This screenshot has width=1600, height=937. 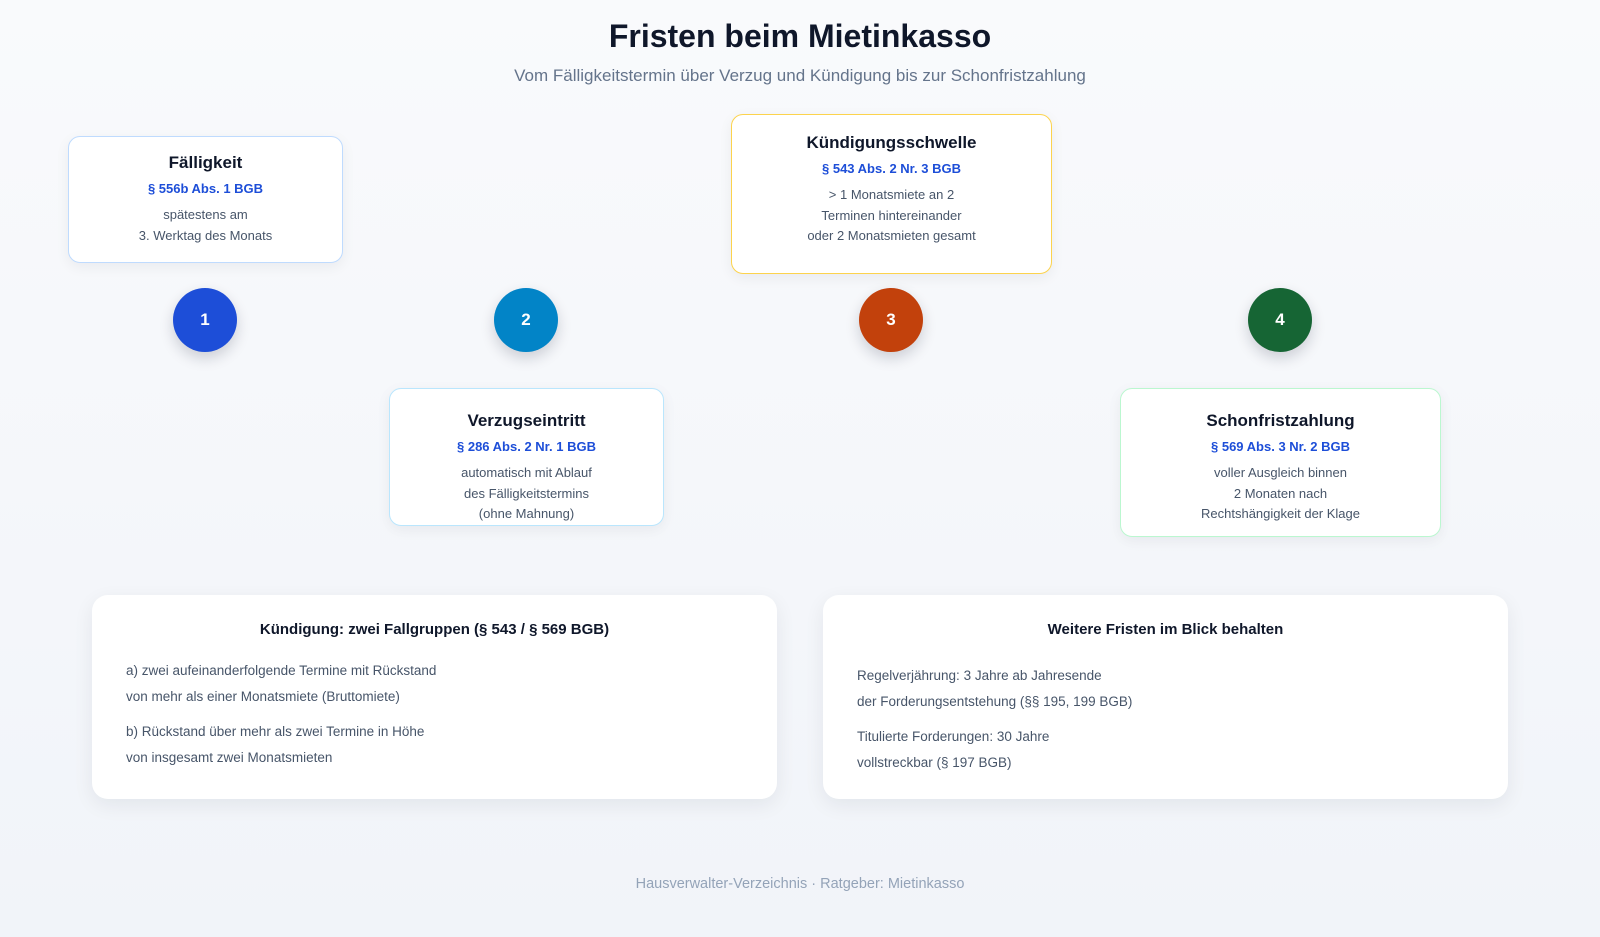 I want to click on step-description-line: Rechtshängigkeit der Klage, so click(x=1280, y=513).